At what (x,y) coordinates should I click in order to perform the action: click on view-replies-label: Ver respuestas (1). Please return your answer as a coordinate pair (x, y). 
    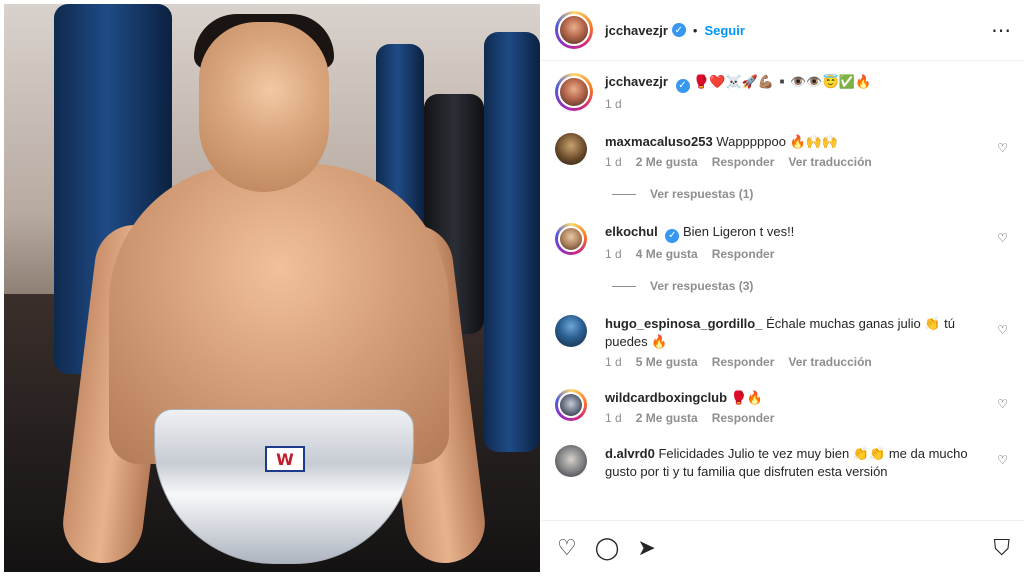
    Looking at the image, I should click on (701, 194).